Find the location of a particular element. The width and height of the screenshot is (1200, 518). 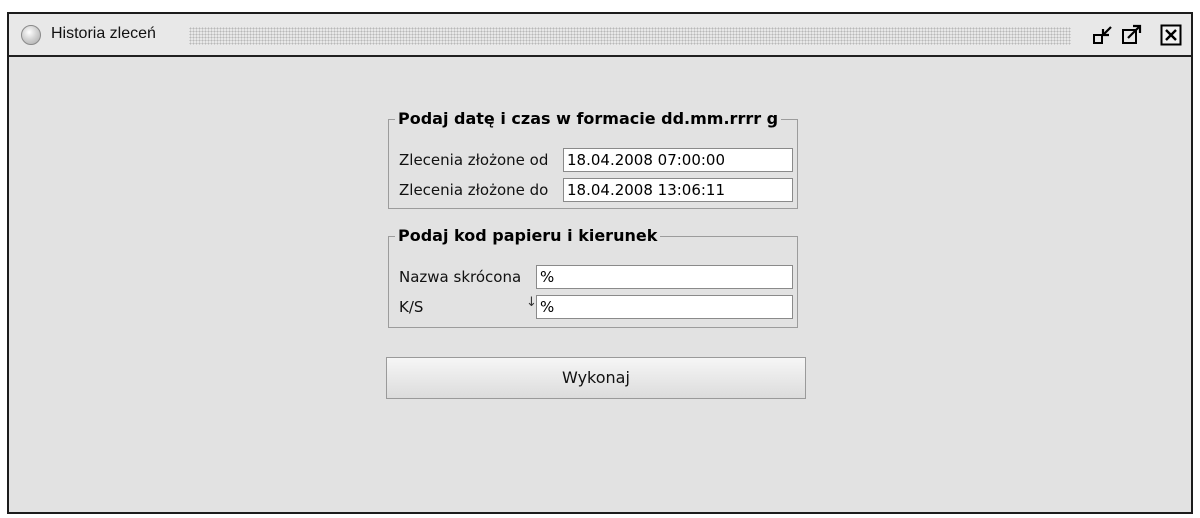

title-grip is located at coordinates (630, 36).